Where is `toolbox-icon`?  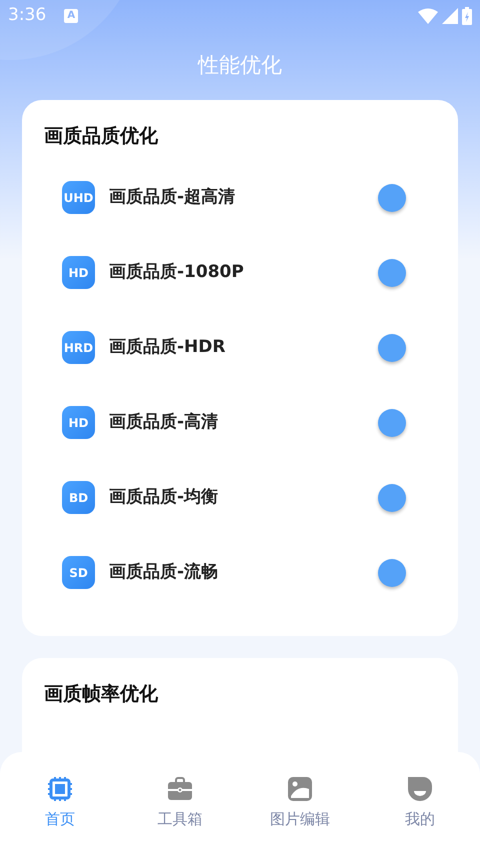
toolbox-icon is located at coordinates (180, 789).